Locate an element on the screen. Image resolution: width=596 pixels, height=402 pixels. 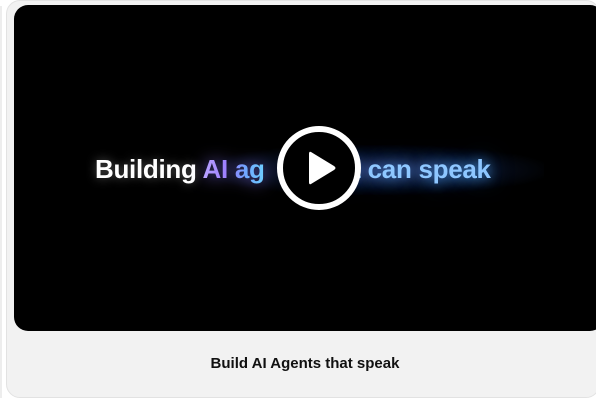
video-caption: Build AI Agents that speak is located at coordinates (301, 363).